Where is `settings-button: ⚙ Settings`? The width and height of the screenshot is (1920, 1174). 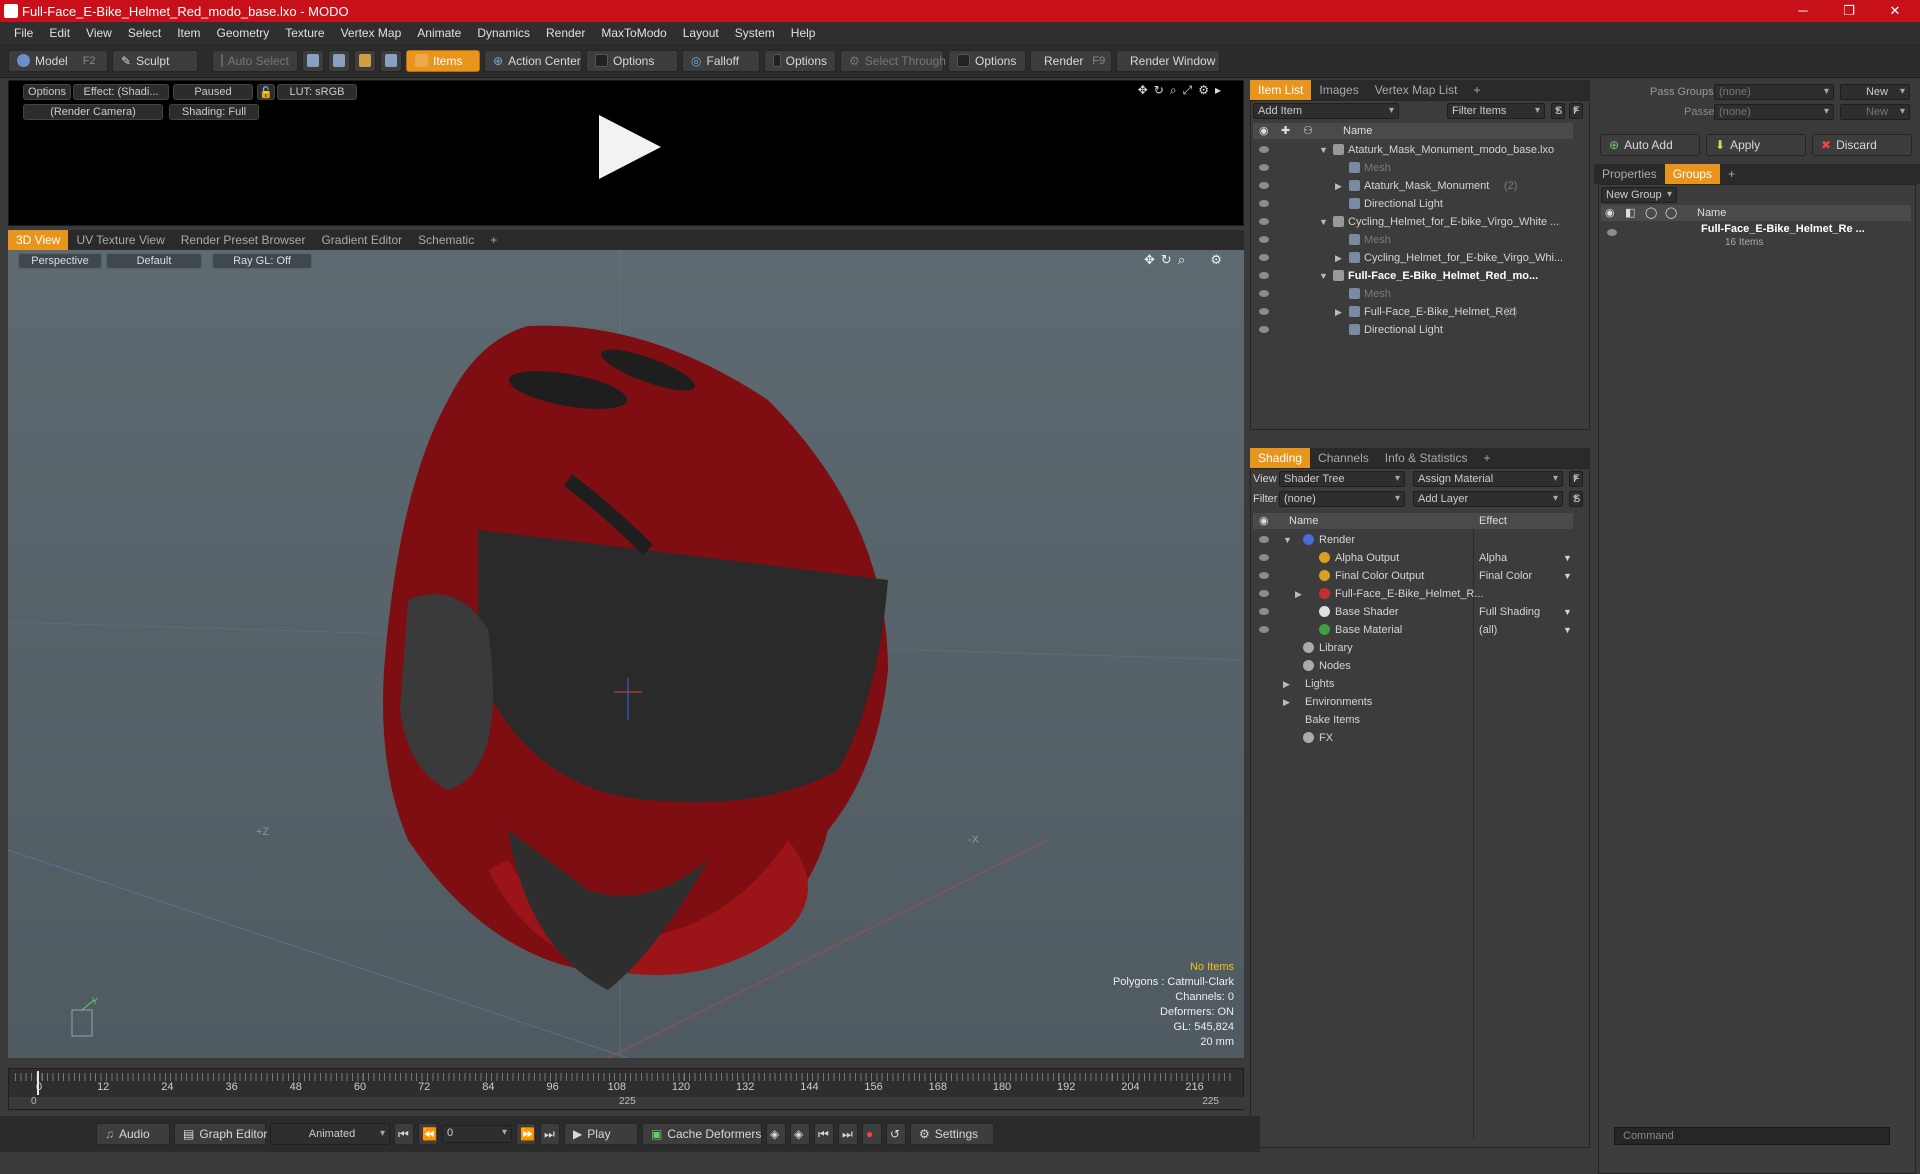
settings-button: ⚙ Settings is located at coordinates (952, 1134).